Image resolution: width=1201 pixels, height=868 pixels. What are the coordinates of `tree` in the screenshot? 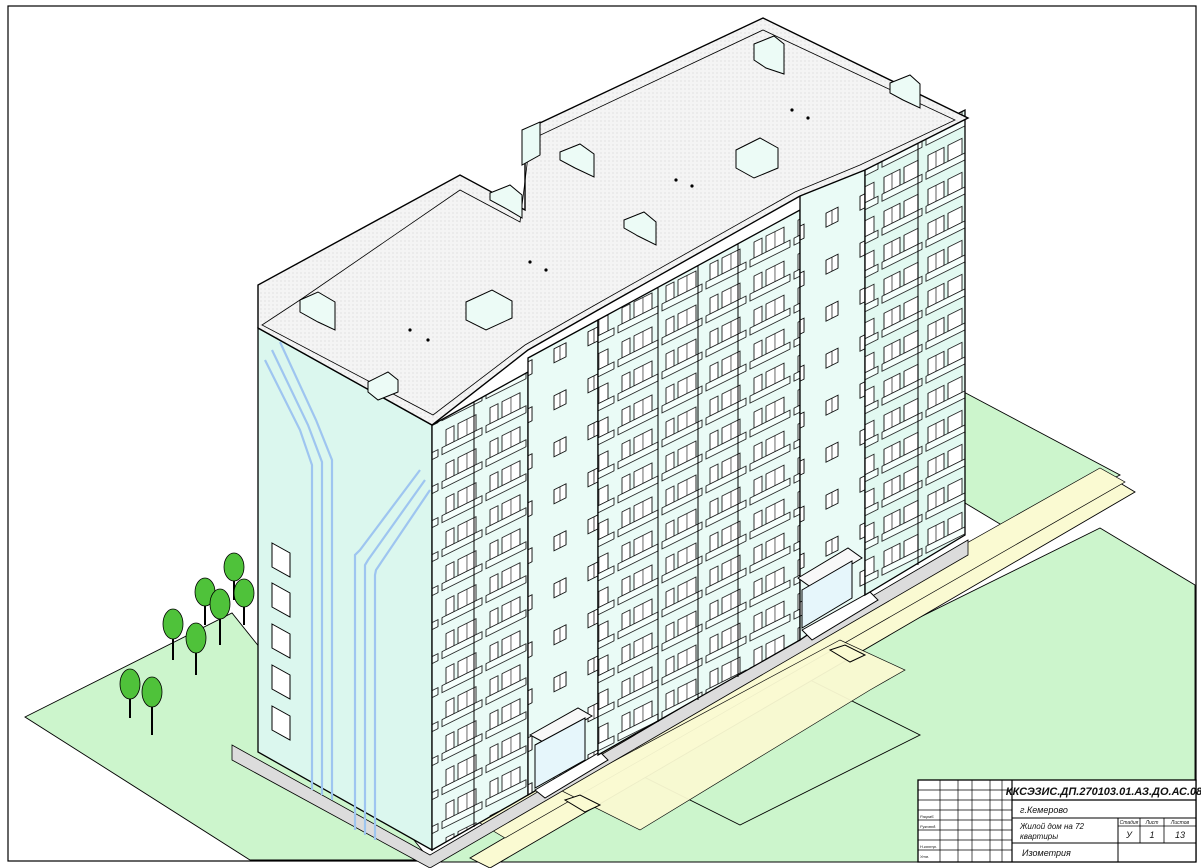 It's located at (244, 601).